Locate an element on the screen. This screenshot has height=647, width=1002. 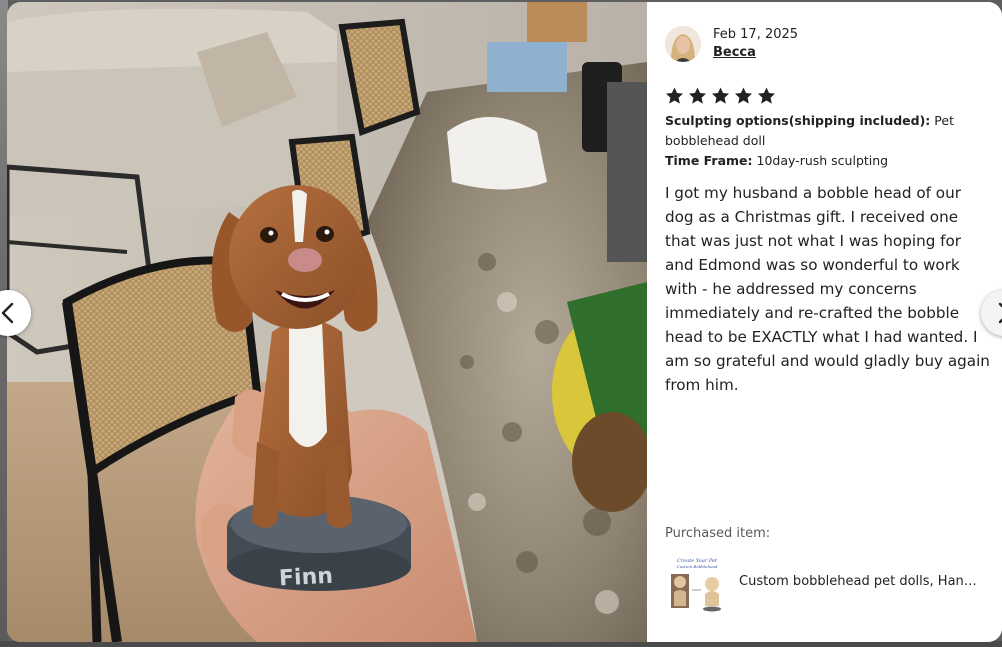
reviewer-avatar is located at coordinates (683, 44).